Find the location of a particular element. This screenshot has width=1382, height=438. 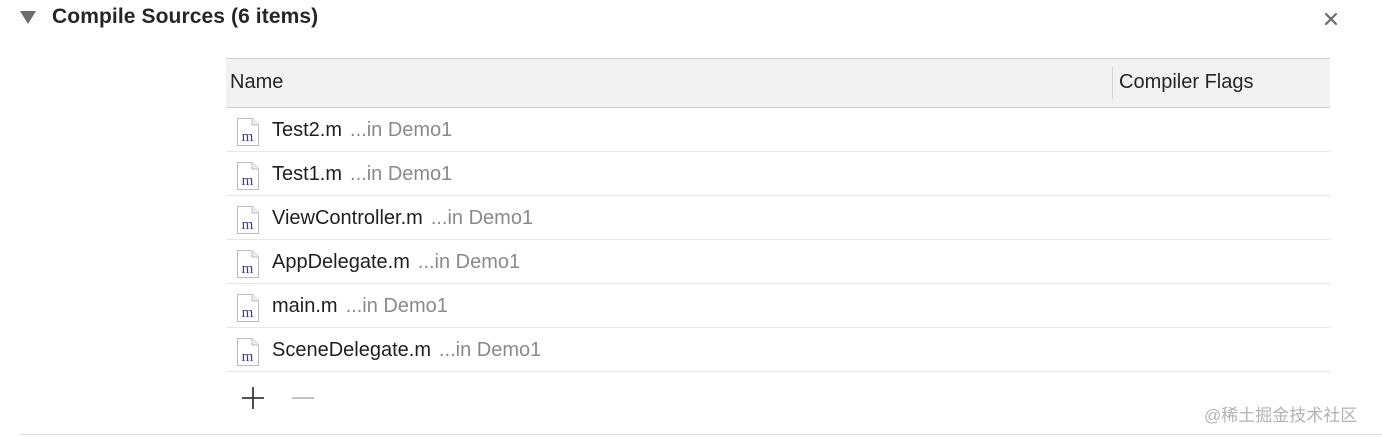

disclosure-triangle-icon is located at coordinates (28, 17).